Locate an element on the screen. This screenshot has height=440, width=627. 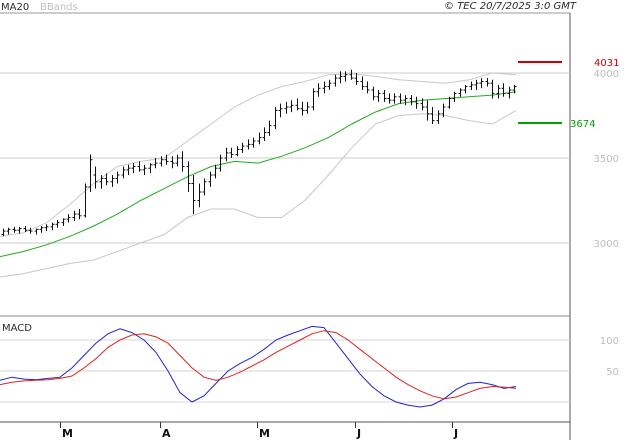
month-label-2: M is located at coordinates (264, 433).